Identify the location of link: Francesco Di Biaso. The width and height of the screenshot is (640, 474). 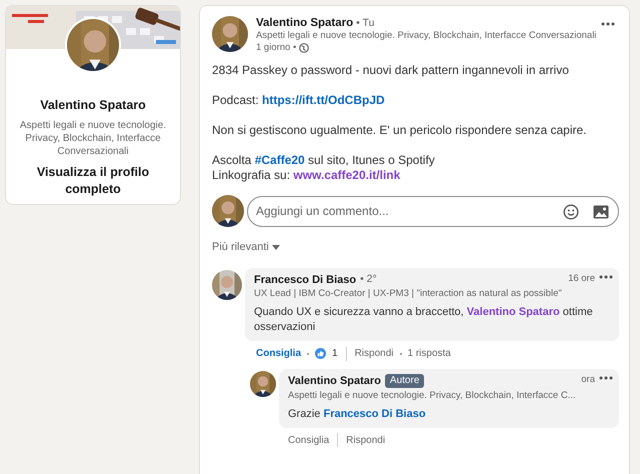
(374, 414).